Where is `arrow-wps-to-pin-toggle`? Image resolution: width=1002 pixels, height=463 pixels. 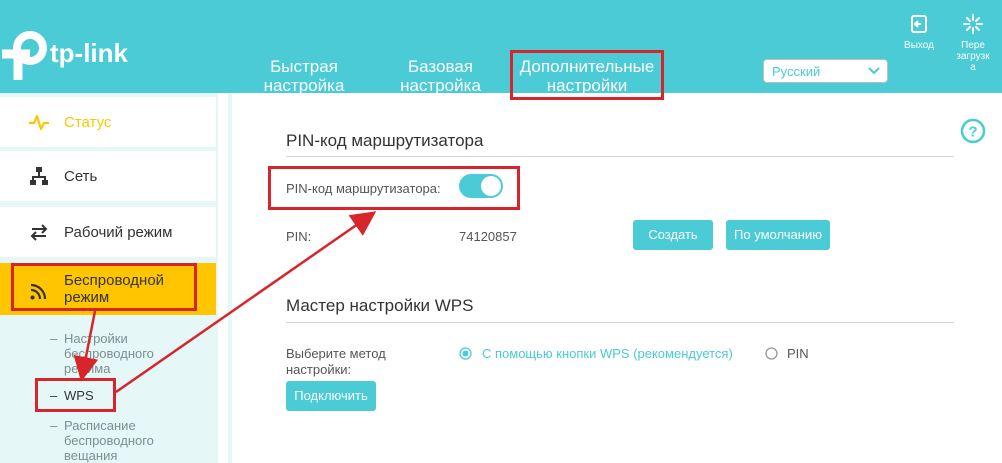
arrow-wps-to-pin-toggle is located at coordinates (246, 302).